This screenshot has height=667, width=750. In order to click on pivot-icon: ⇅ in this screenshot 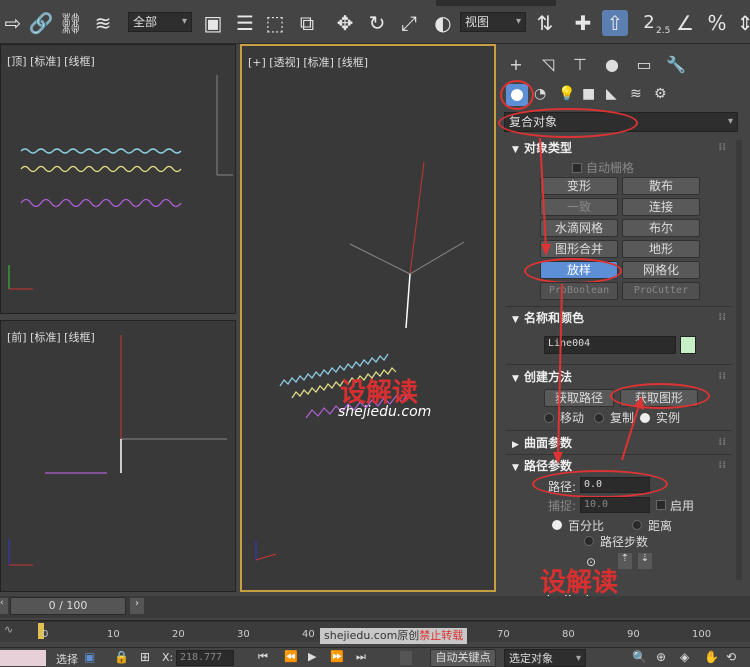, I will do `click(545, 23)`.